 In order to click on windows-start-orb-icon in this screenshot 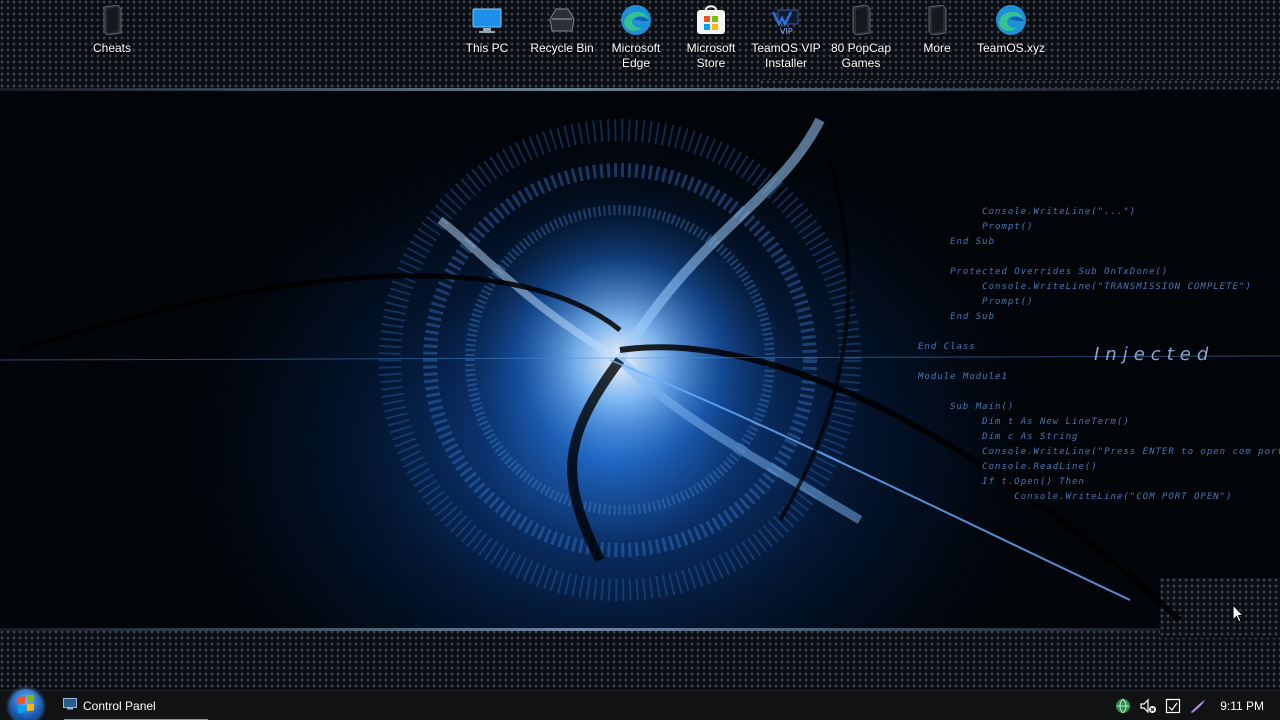, I will do `click(26, 704)`.